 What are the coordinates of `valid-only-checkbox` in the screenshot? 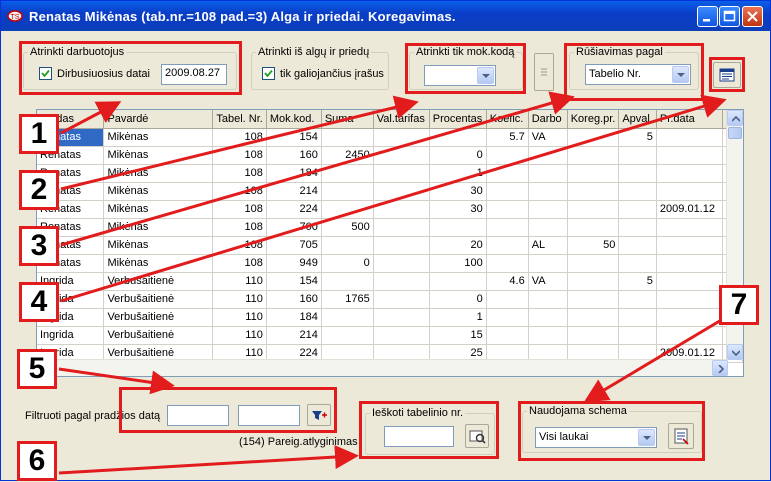 It's located at (268, 73).